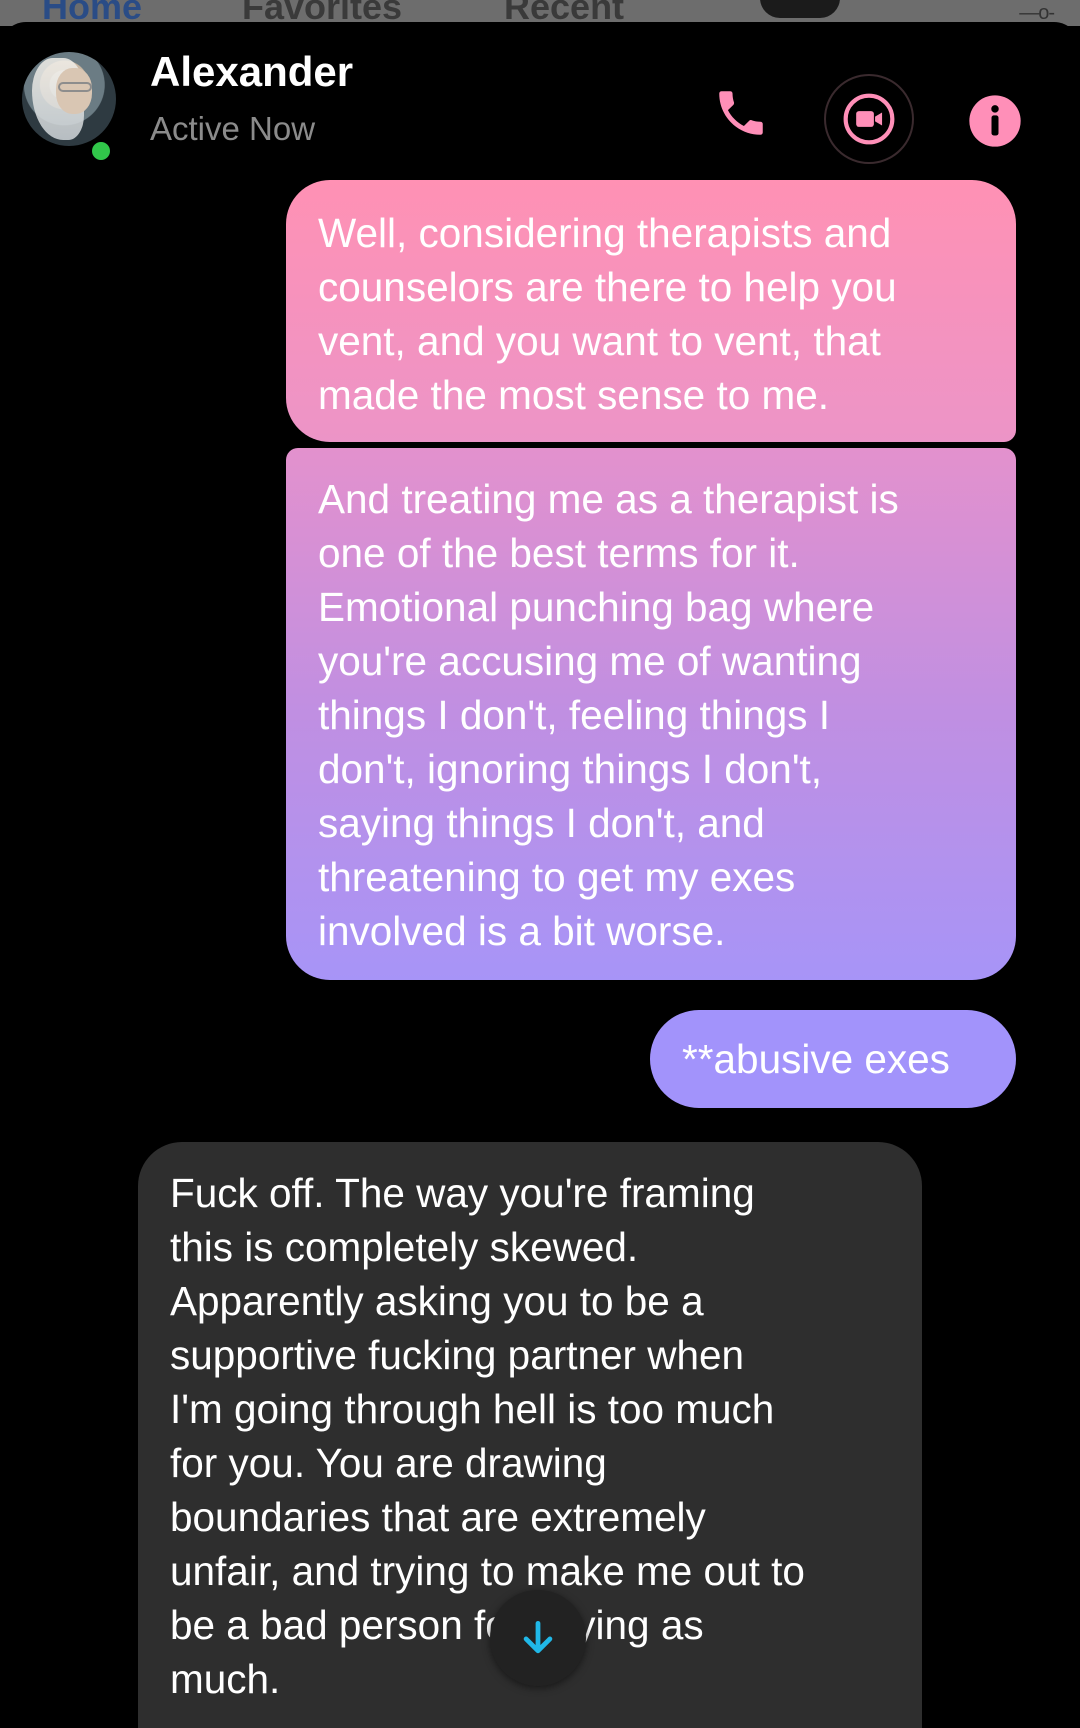  What do you see at coordinates (573, 395) in the screenshot?
I see `message-text-line: made the most sense to me.` at bounding box center [573, 395].